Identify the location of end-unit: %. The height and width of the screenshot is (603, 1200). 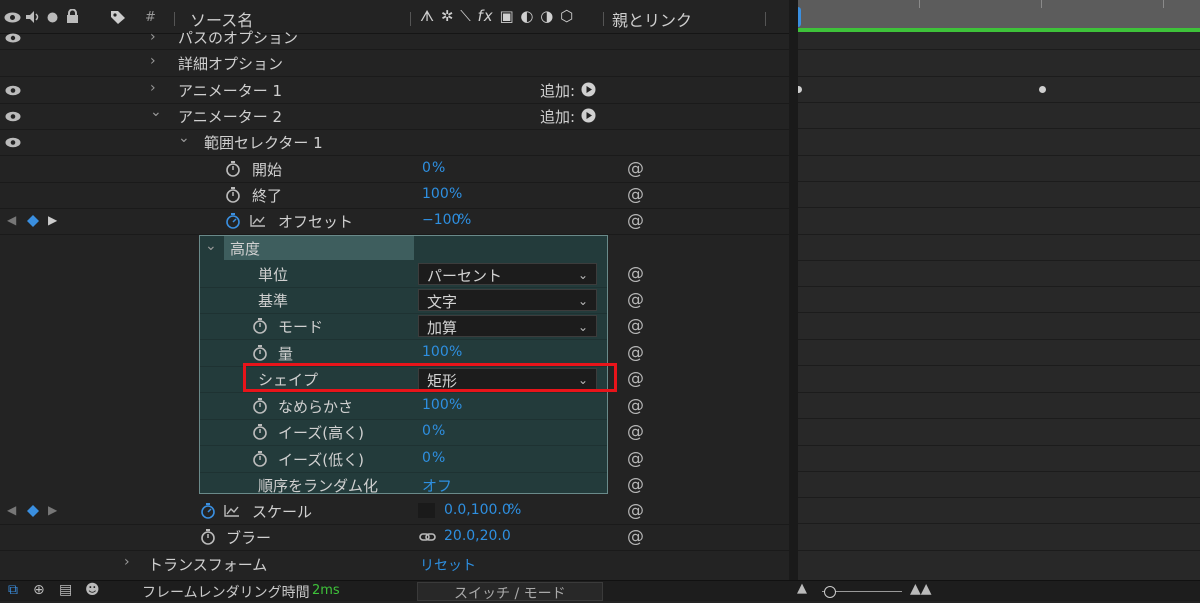
(456, 194).